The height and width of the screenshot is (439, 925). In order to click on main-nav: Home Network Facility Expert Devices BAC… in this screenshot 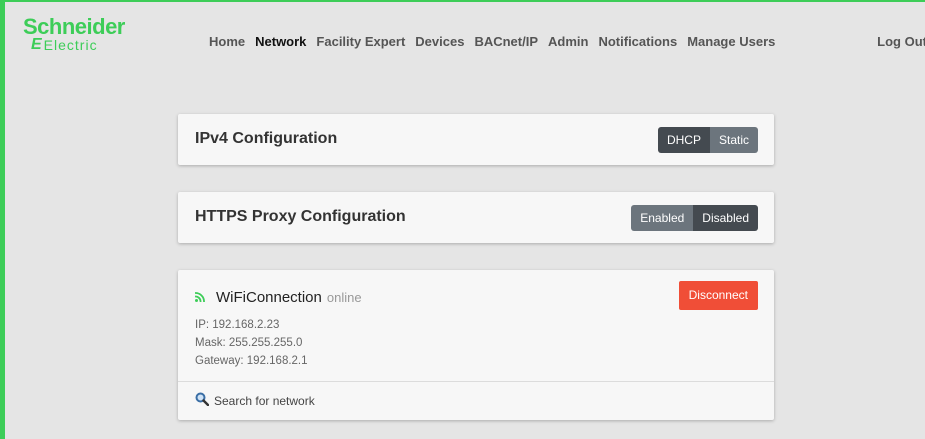, I will do `click(497, 41)`.